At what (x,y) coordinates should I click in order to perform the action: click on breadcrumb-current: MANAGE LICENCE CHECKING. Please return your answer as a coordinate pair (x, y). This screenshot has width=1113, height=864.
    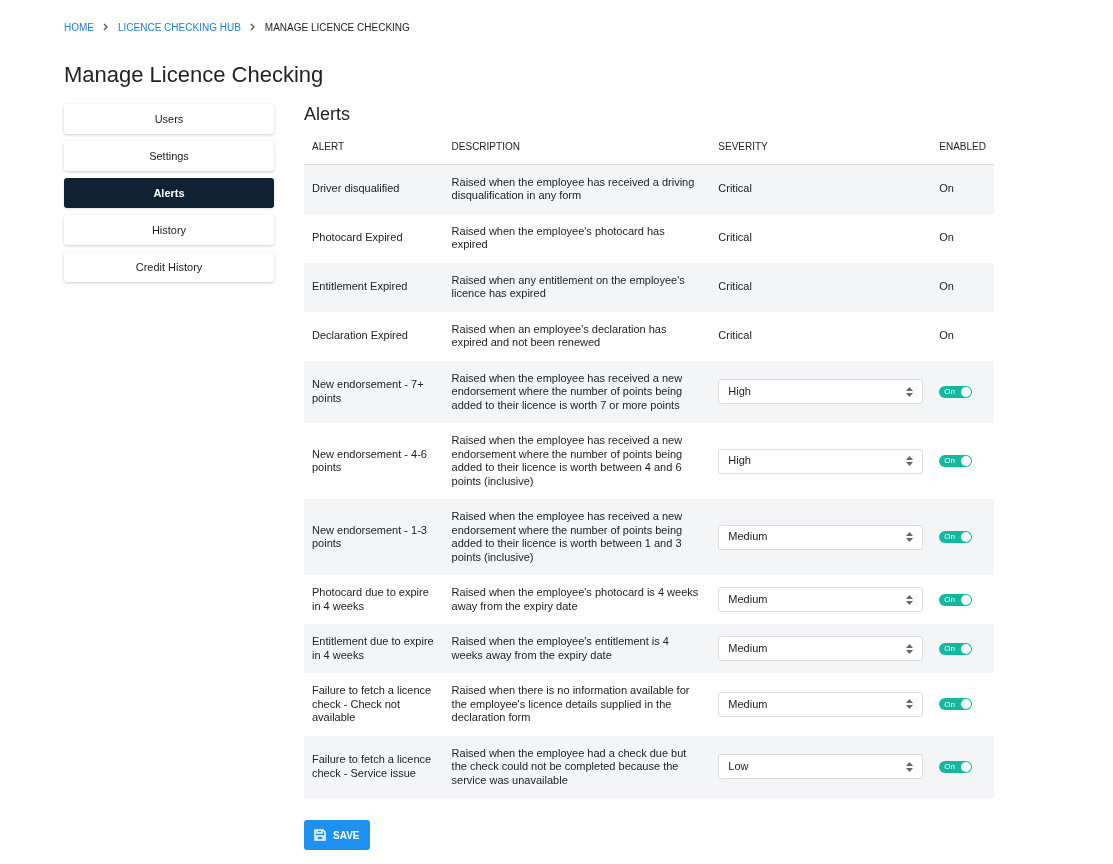
    Looking at the image, I should click on (337, 27).